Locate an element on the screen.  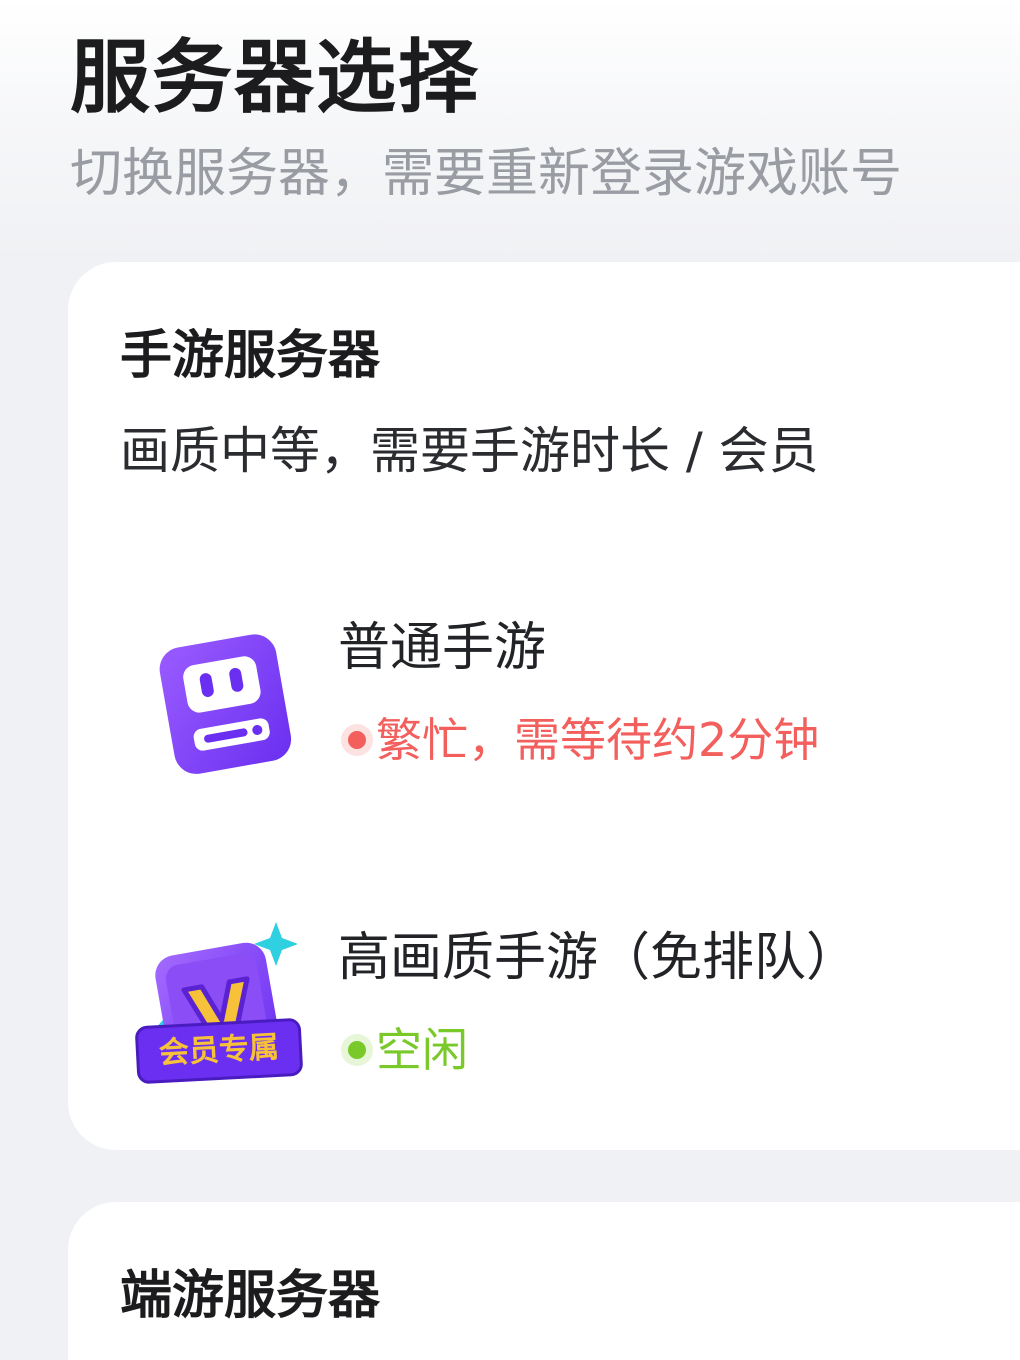
pc-server-card: 端游服务器 is located at coordinates (544, 1281).